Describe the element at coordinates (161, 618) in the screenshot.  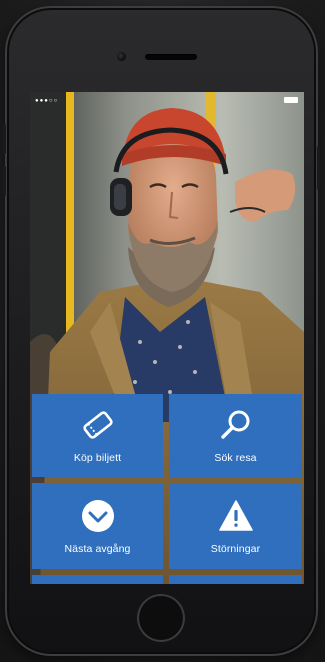
I see `home-button` at that location.